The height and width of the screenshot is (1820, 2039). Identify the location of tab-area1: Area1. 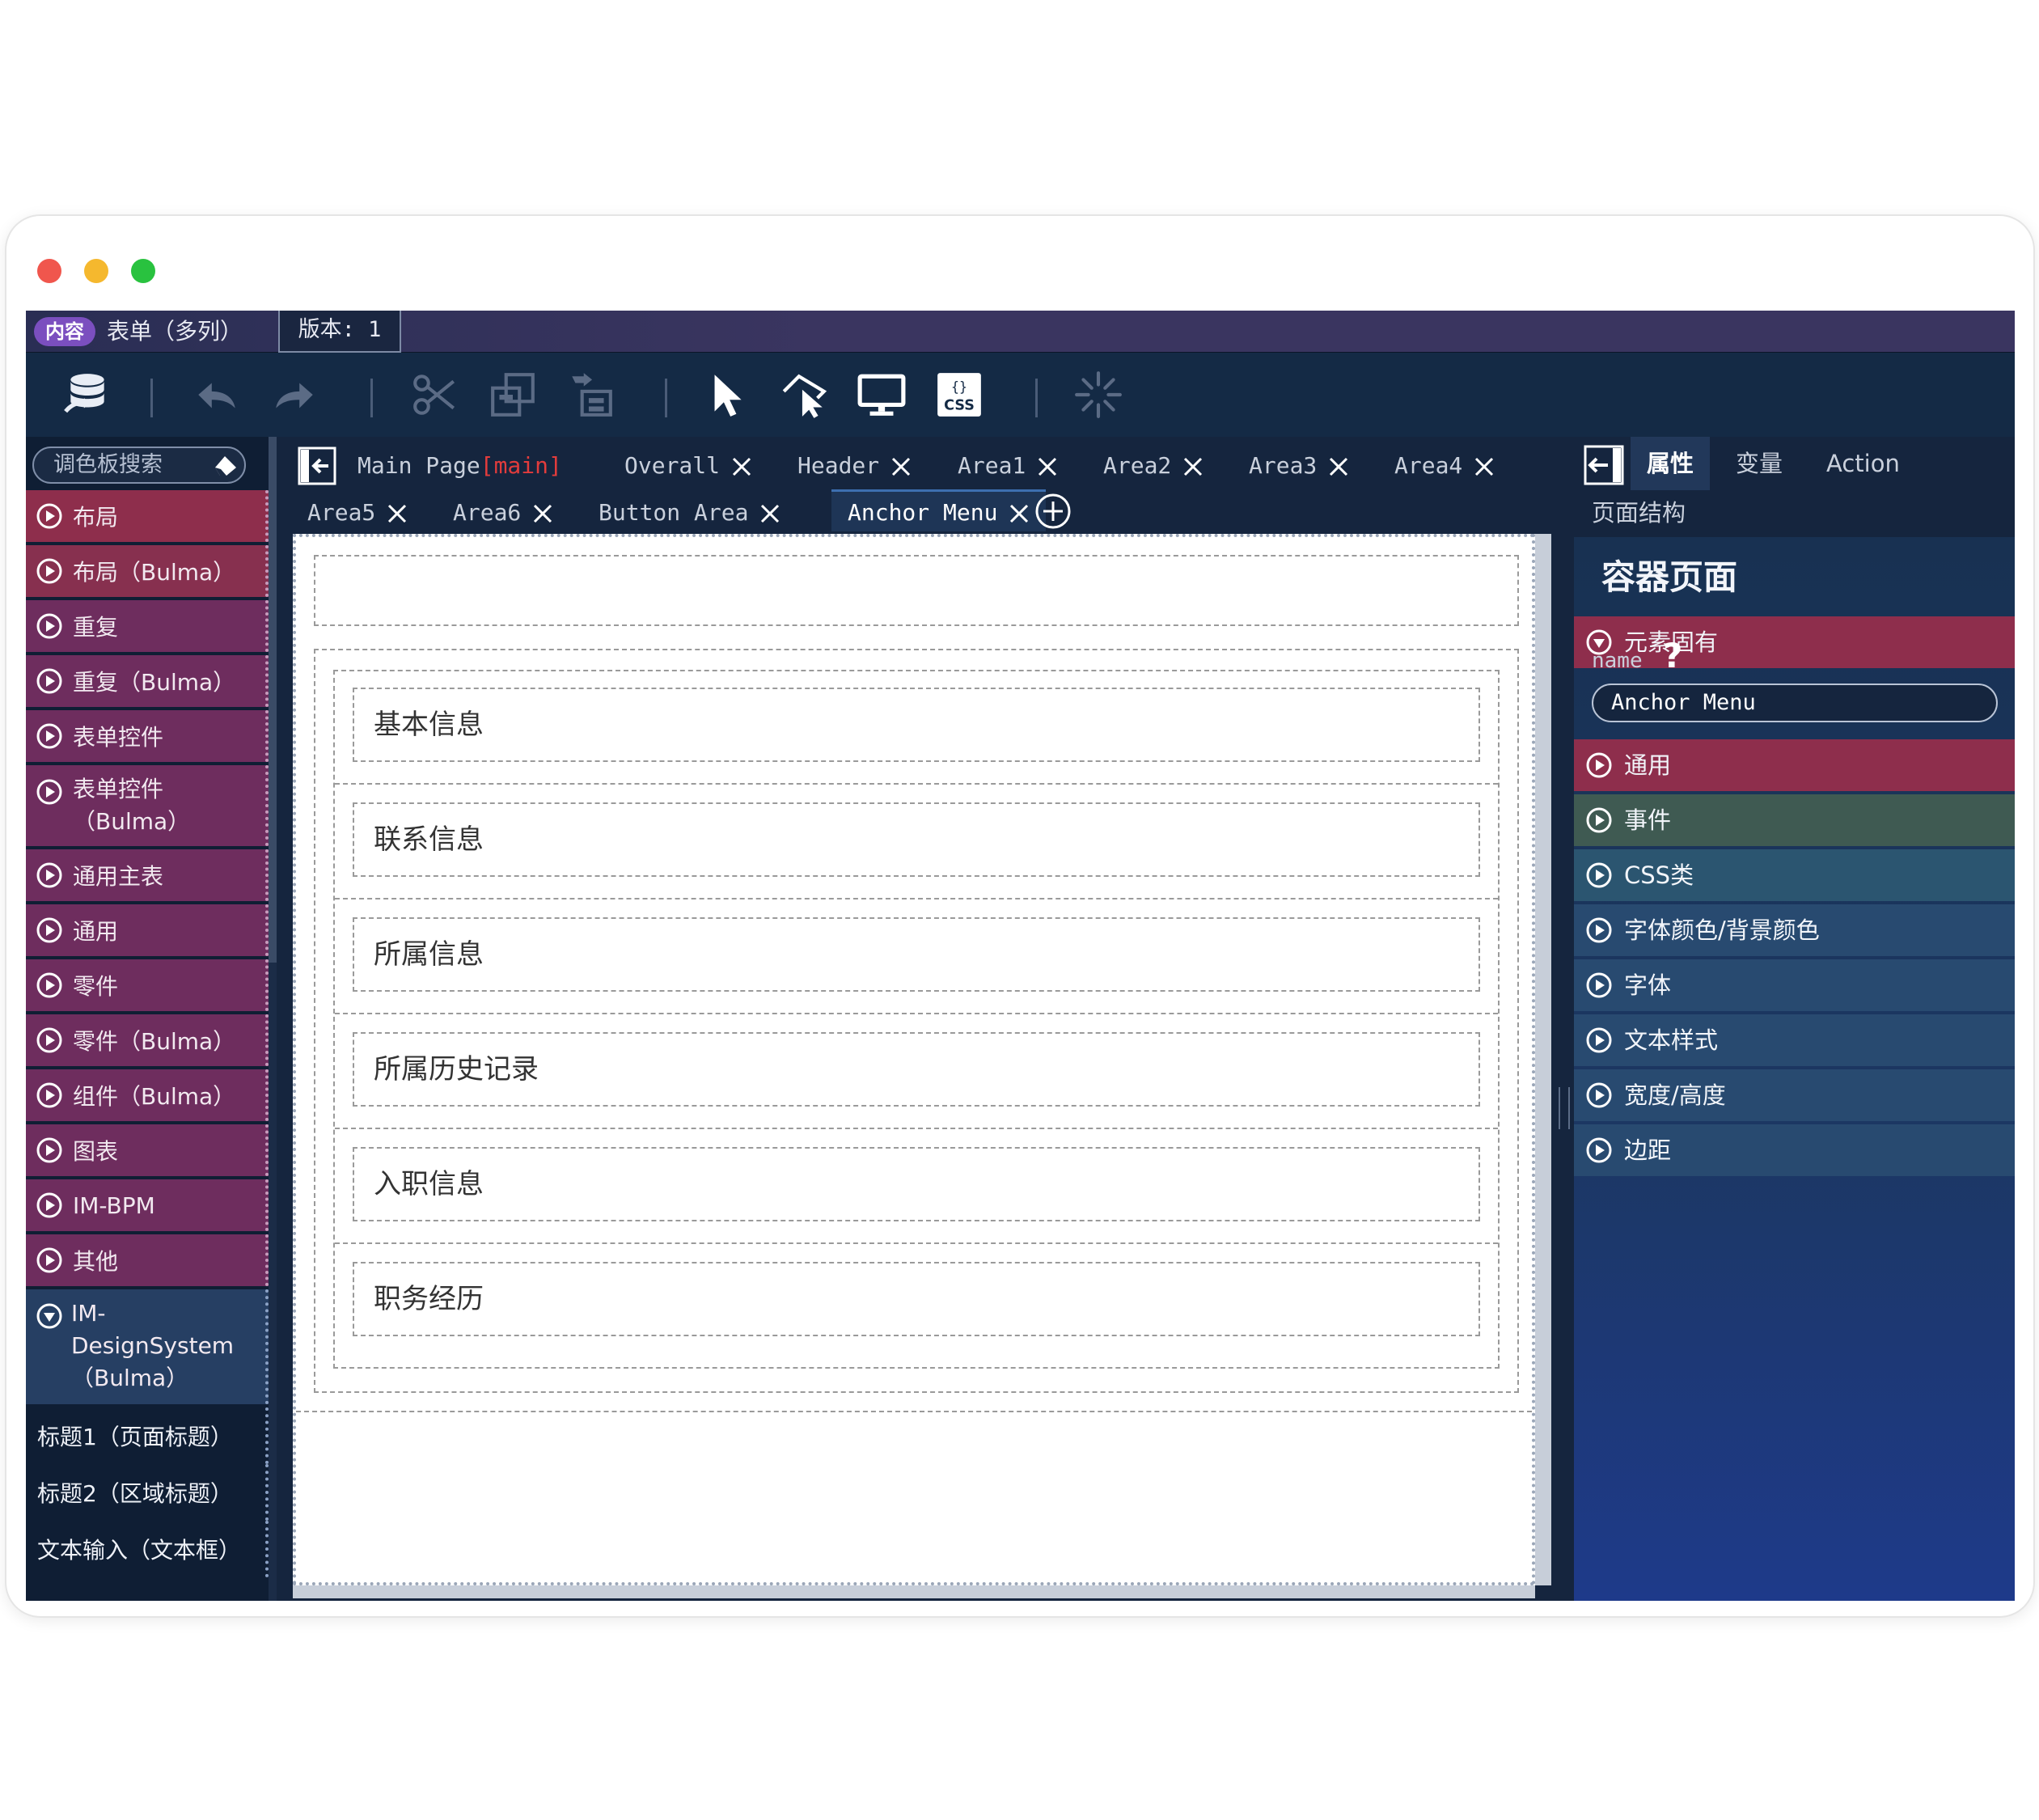
(1008, 466).